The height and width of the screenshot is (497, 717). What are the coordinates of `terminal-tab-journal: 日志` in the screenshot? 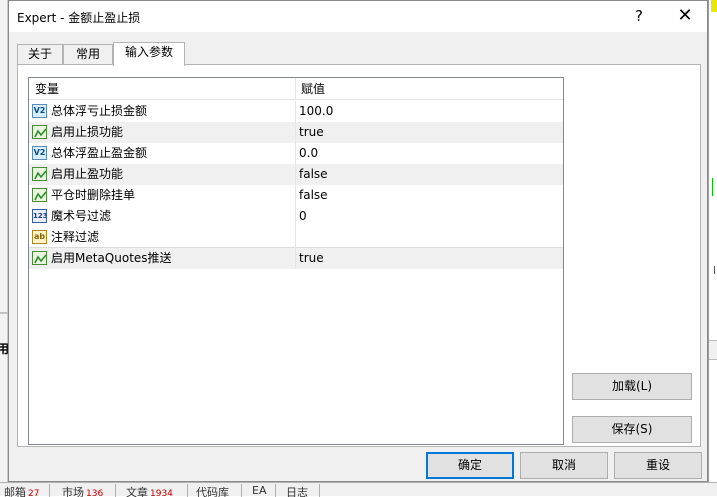 It's located at (301, 490).